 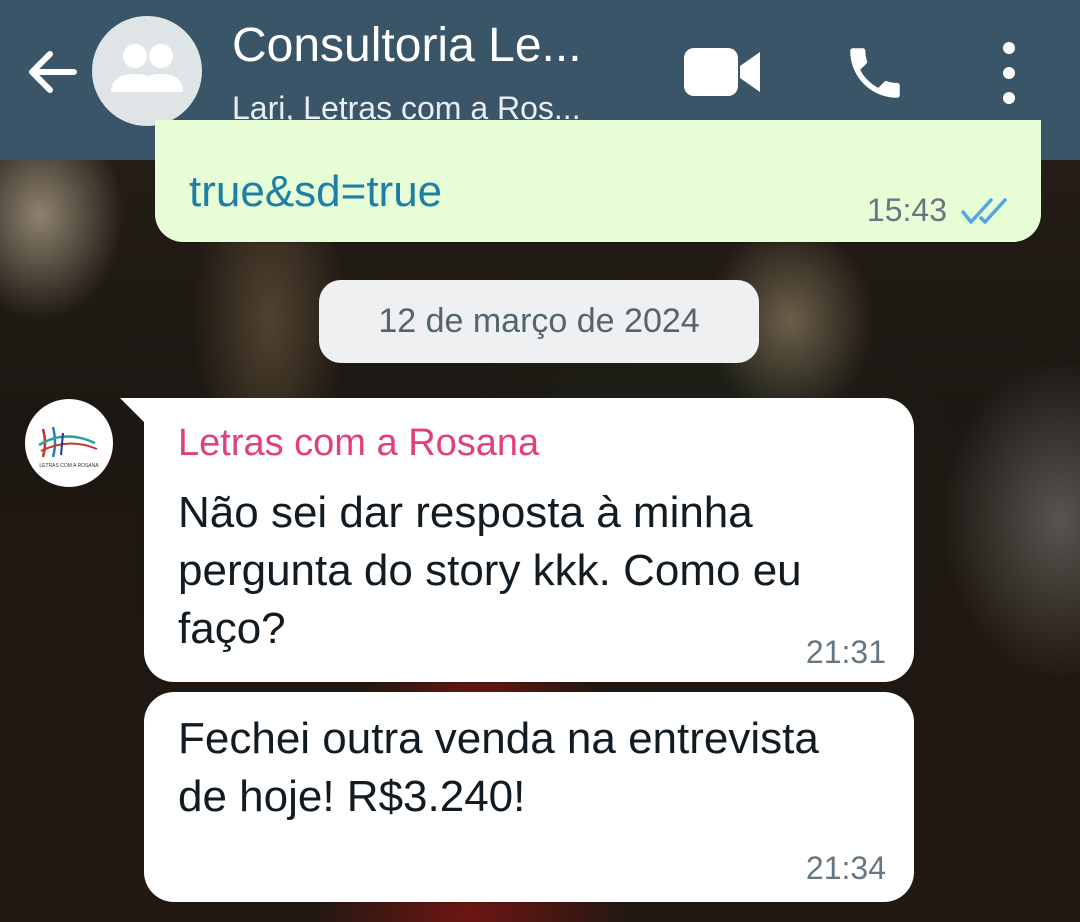 I want to click on letras-com-a-rosana-logo: LETRAS COM A ROSANA, so click(x=68, y=447).